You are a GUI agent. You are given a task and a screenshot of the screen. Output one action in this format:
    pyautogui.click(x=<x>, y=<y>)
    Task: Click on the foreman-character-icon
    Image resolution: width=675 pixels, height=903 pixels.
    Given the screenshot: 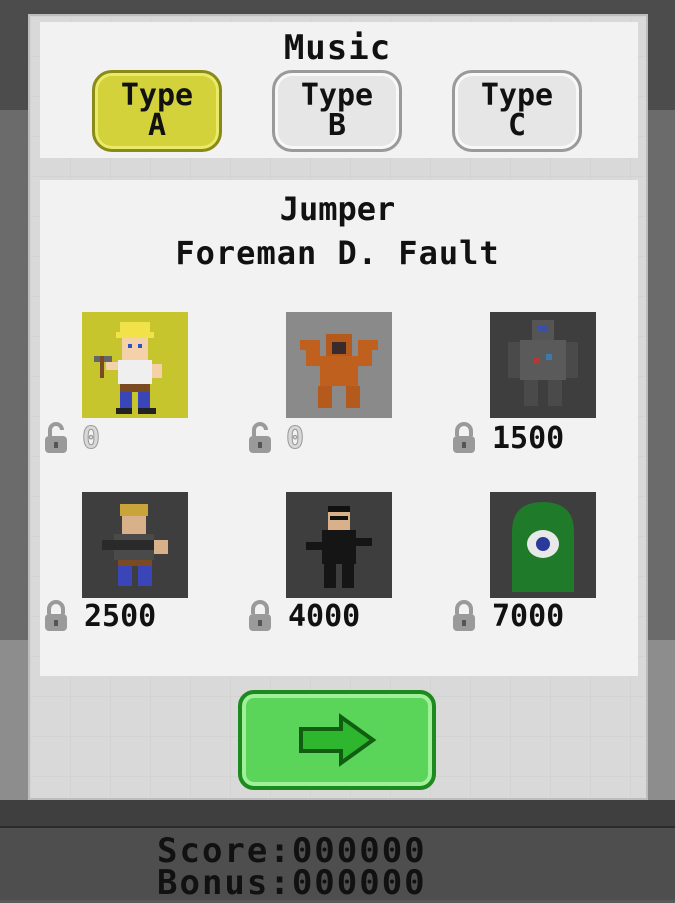 What is the action you would take?
    pyautogui.click(x=128, y=368)
    